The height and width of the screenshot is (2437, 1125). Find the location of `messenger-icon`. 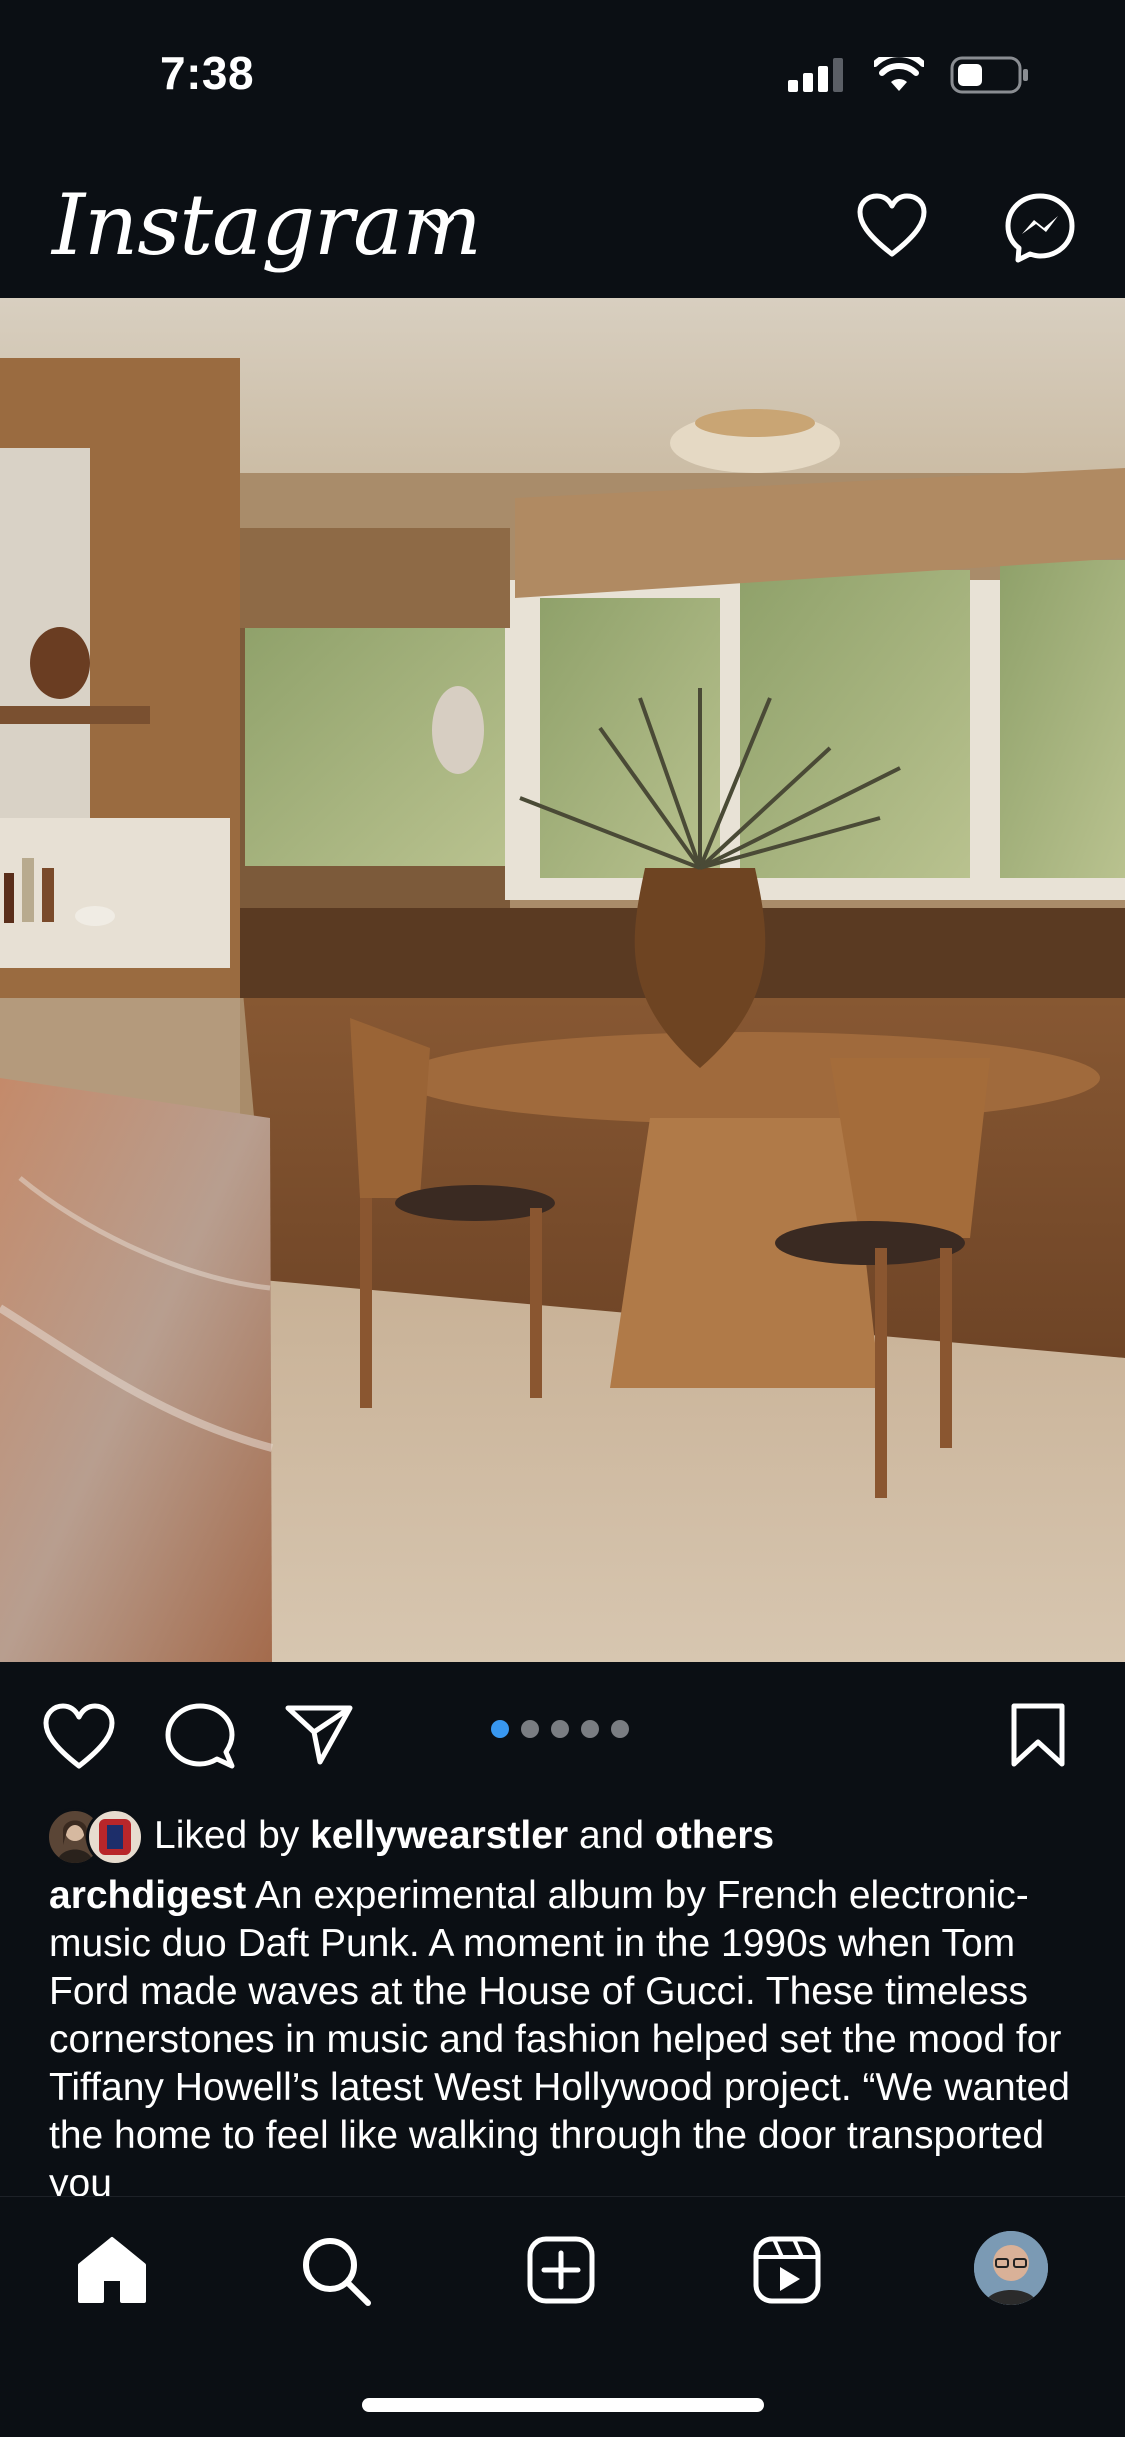

messenger-icon is located at coordinates (1040, 228).